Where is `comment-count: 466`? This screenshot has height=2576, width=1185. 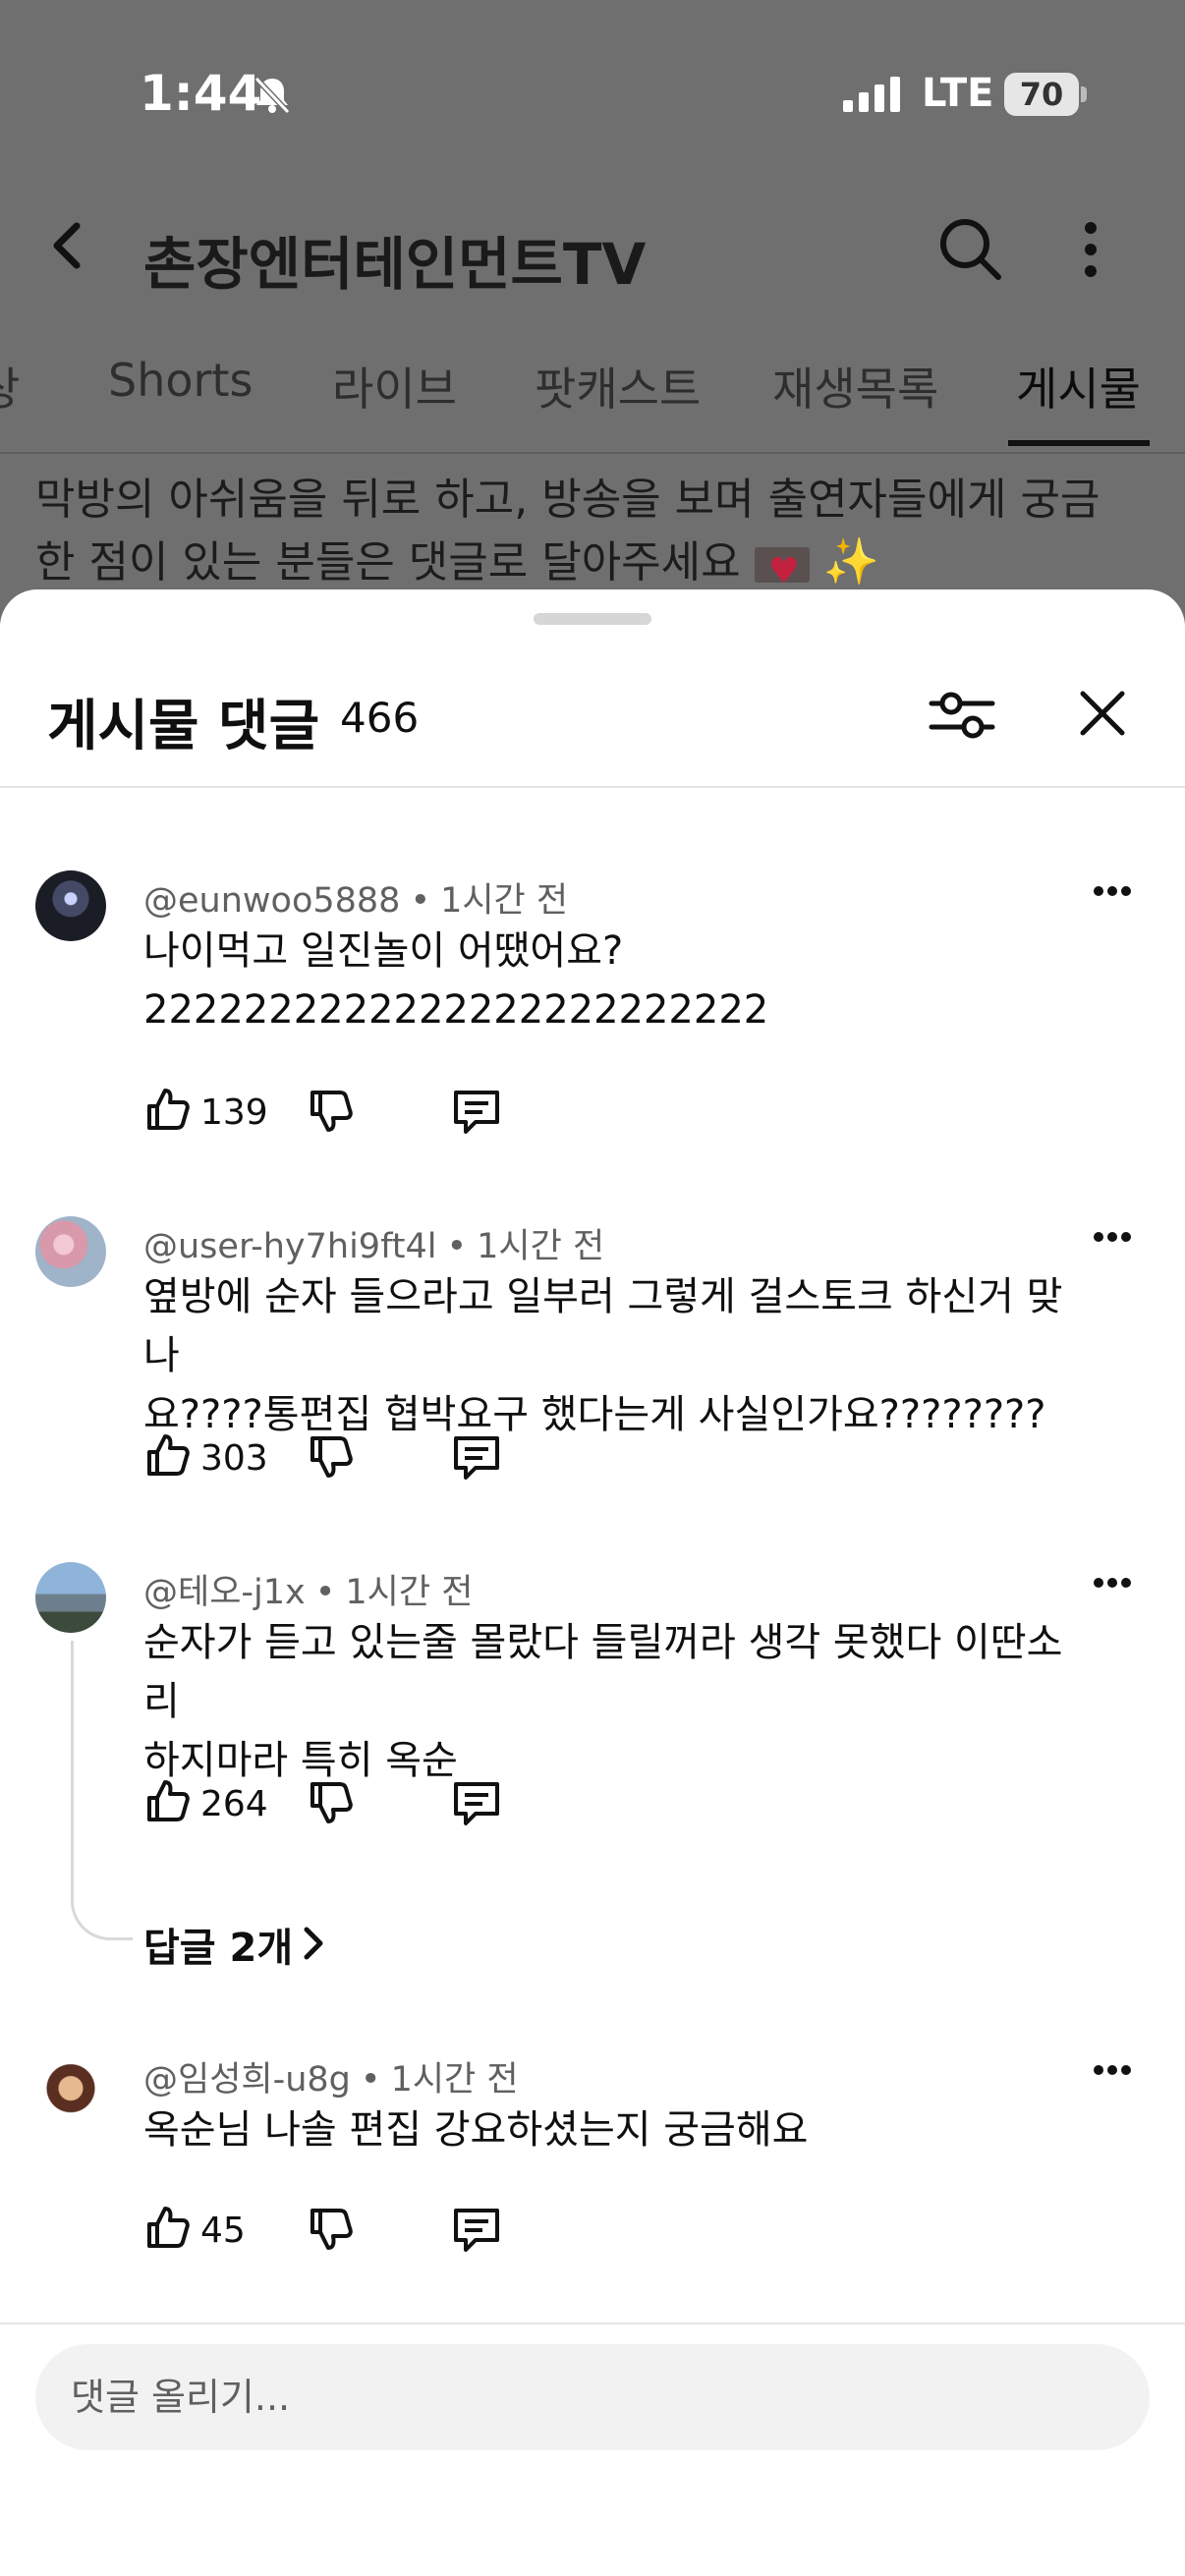 comment-count: 466 is located at coordinates (380, 718).